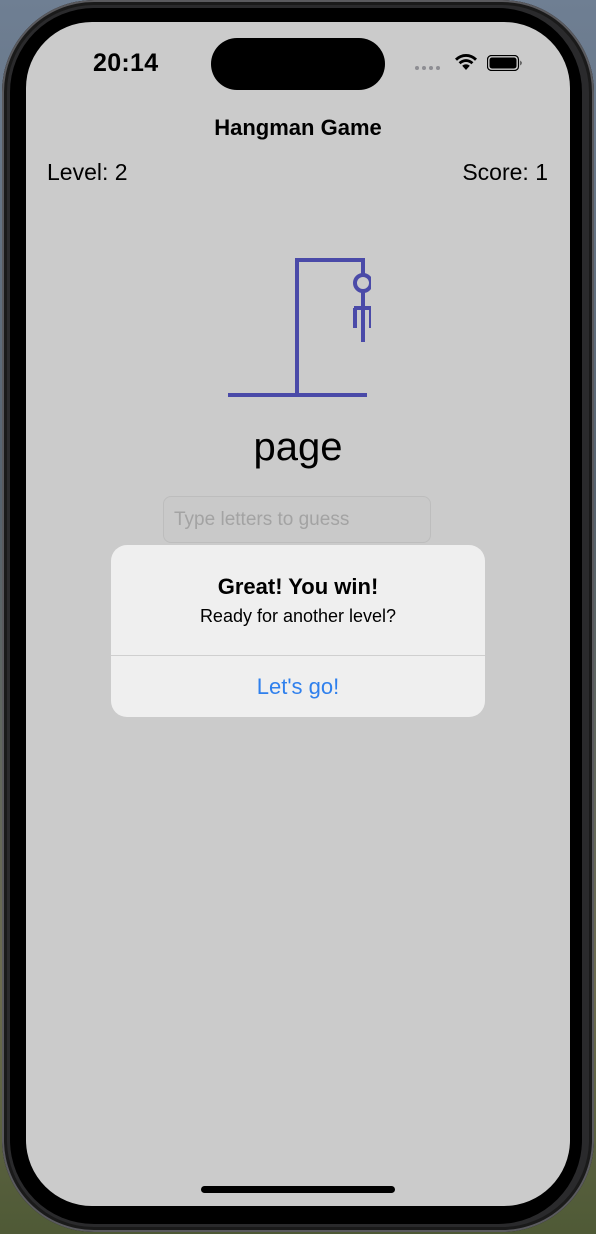 Image resolution: width=596 pixels, height=1234 pixels. What do you see at coordinates (87, 172) in the screenshot?
I see `level-label: Level: 2` at bounding box center [87, 172].